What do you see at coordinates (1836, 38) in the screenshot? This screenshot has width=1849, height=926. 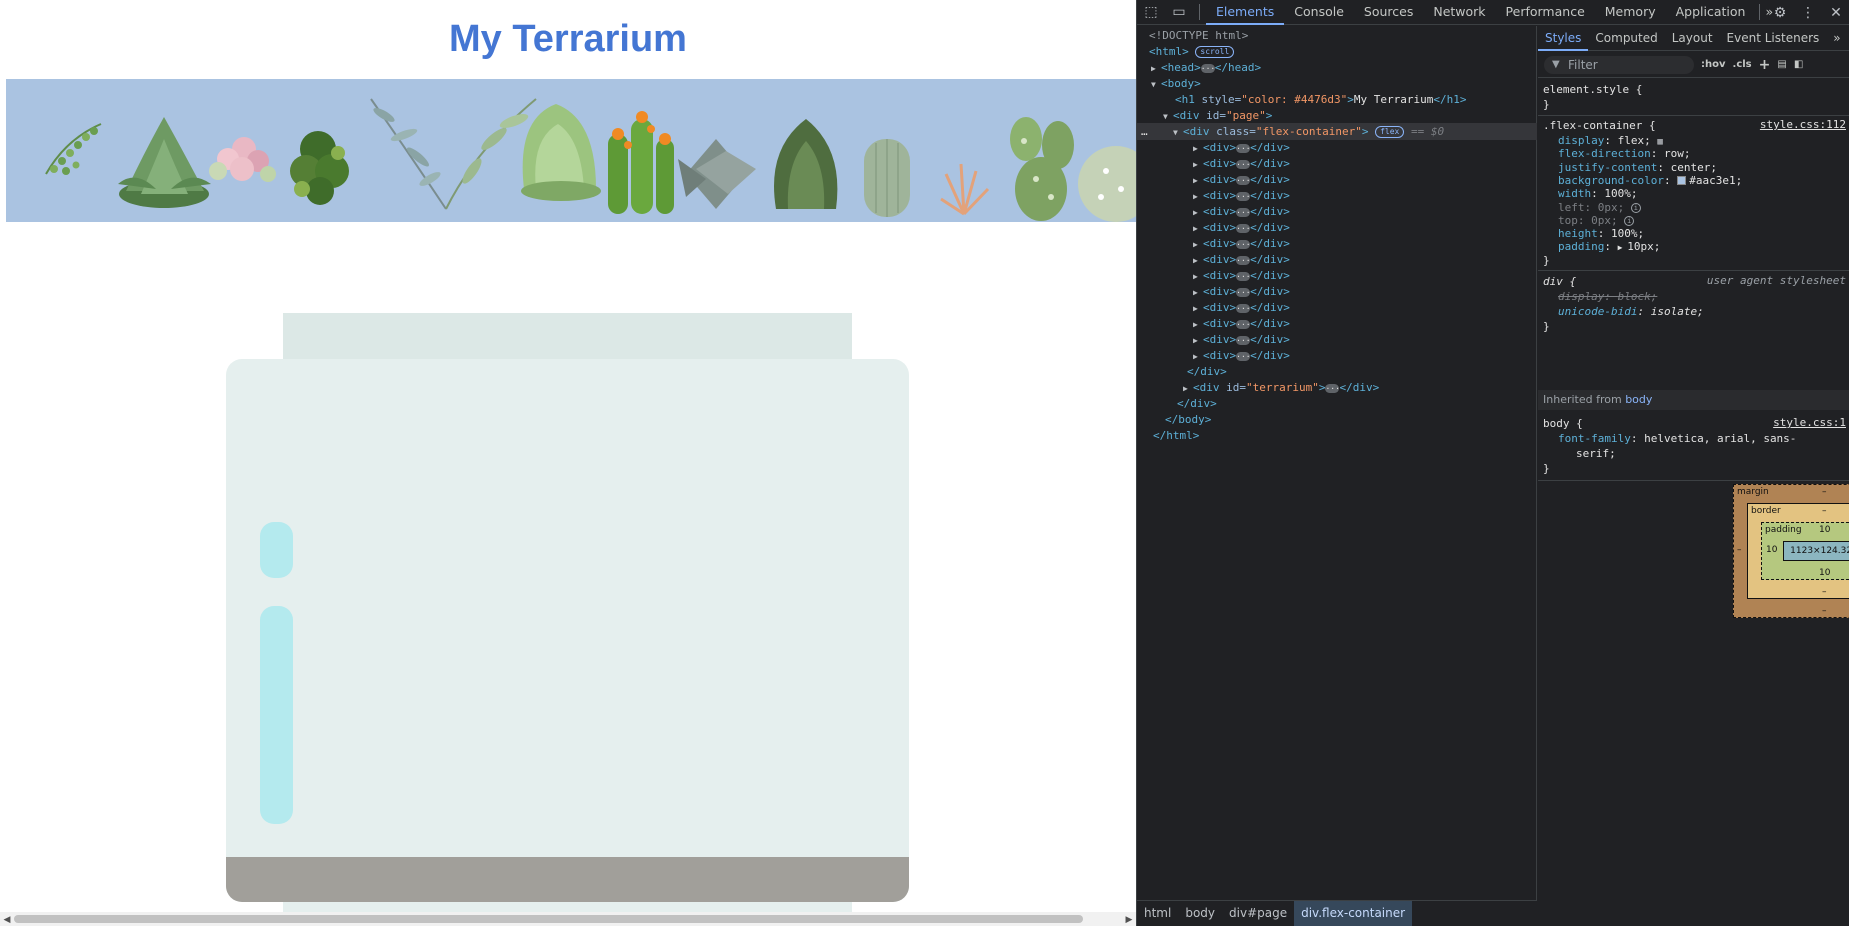 I see `more-tabs-icon: »` at bounding box center [1836, 38].